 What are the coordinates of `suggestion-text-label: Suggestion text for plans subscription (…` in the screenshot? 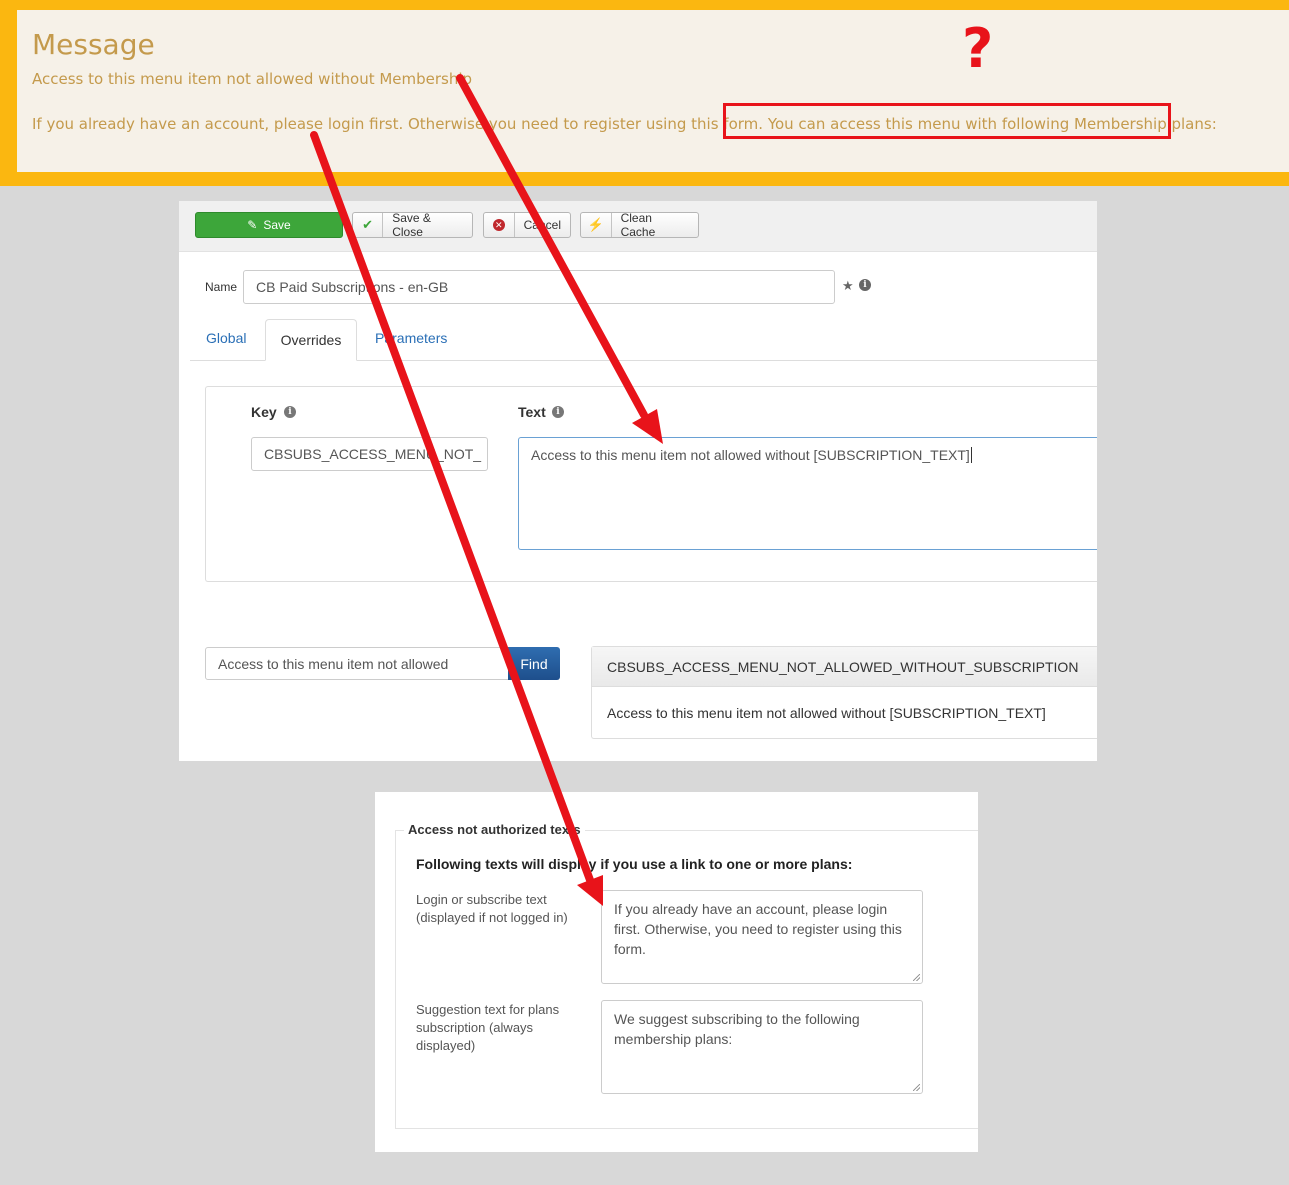 It's located at (488, 1027).